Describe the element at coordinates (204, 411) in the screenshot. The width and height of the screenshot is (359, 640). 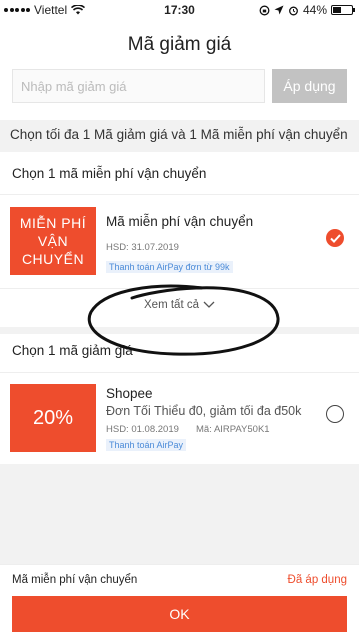
I see `discount-voucher-description: Đơn Tối Thiểu đ0, giảm tối đa đ50k` at that location.